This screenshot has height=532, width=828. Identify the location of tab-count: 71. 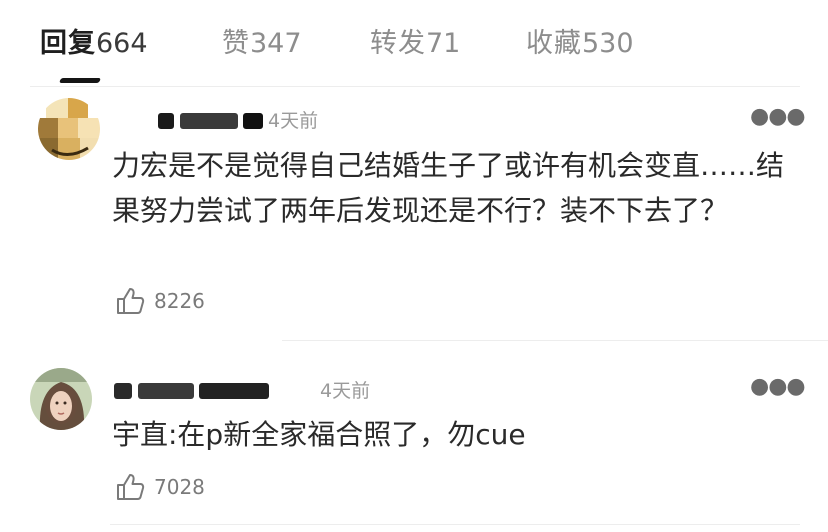
(443, 43).